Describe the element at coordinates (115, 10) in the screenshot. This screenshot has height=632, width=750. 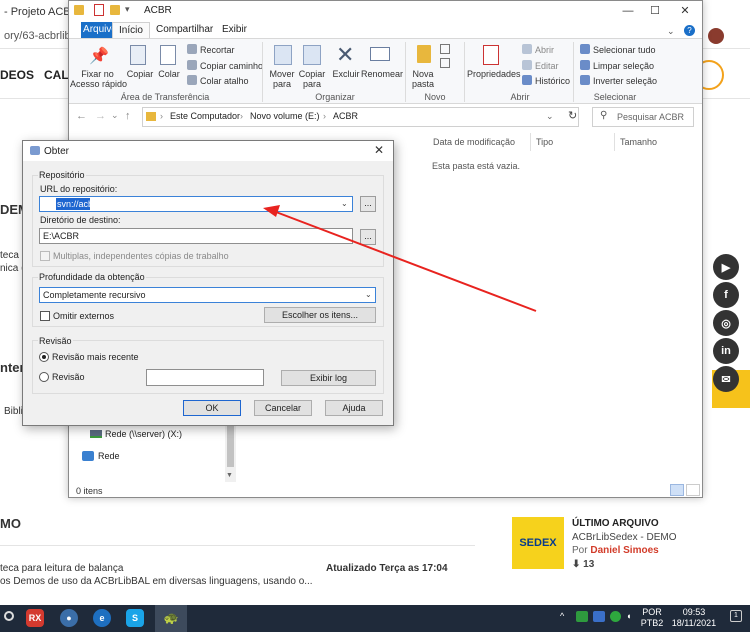
I see `new-folder-icon` at that location.